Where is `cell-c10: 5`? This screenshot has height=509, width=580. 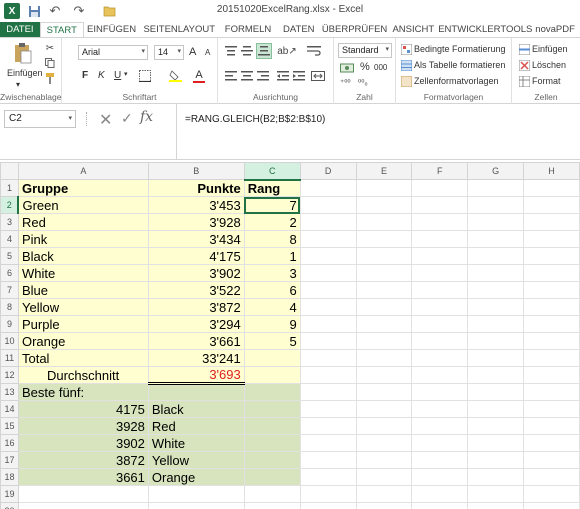 cell-c10: 5 is located at coordinates (272, 341).